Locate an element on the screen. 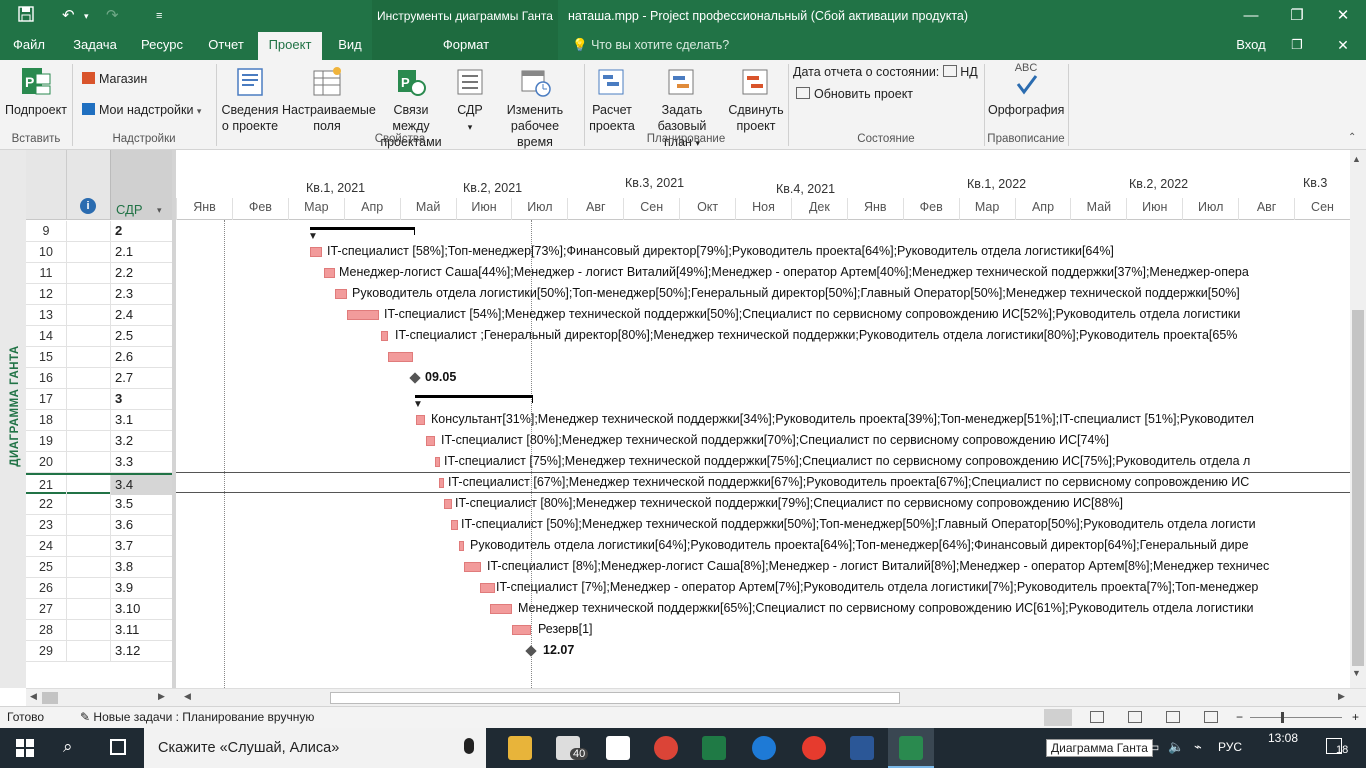 The width and height of the screenshot is (1366, 768). my-addins-button: Мои надстройки ▾ is located at coordinates (141, 110).